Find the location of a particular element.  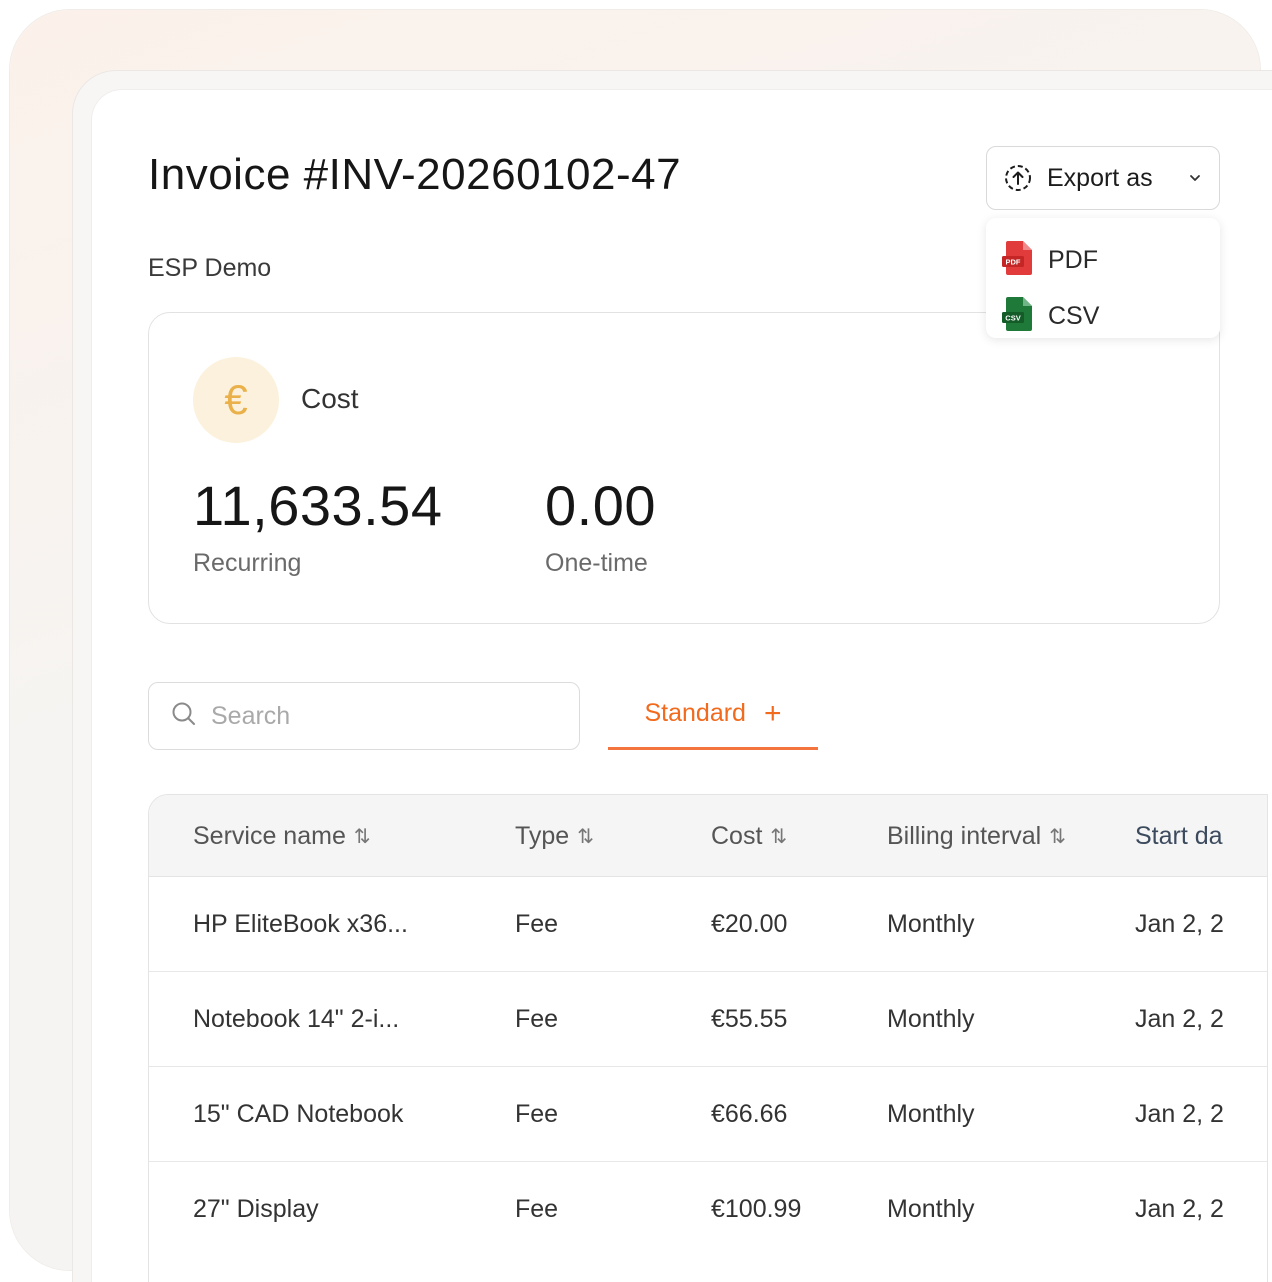

column-header-type: Type ⇅ is located at coordinates (554, 836).